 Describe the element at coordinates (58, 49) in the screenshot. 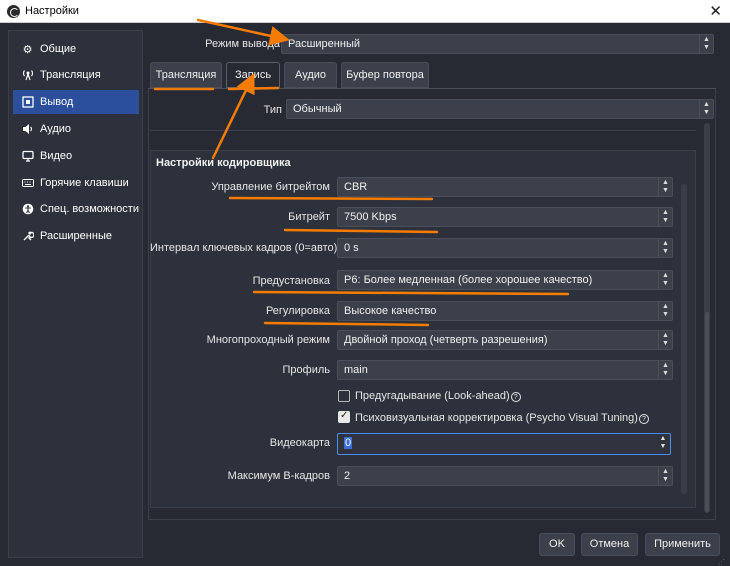

I see `sidebar-item-label: Общие` at that location.